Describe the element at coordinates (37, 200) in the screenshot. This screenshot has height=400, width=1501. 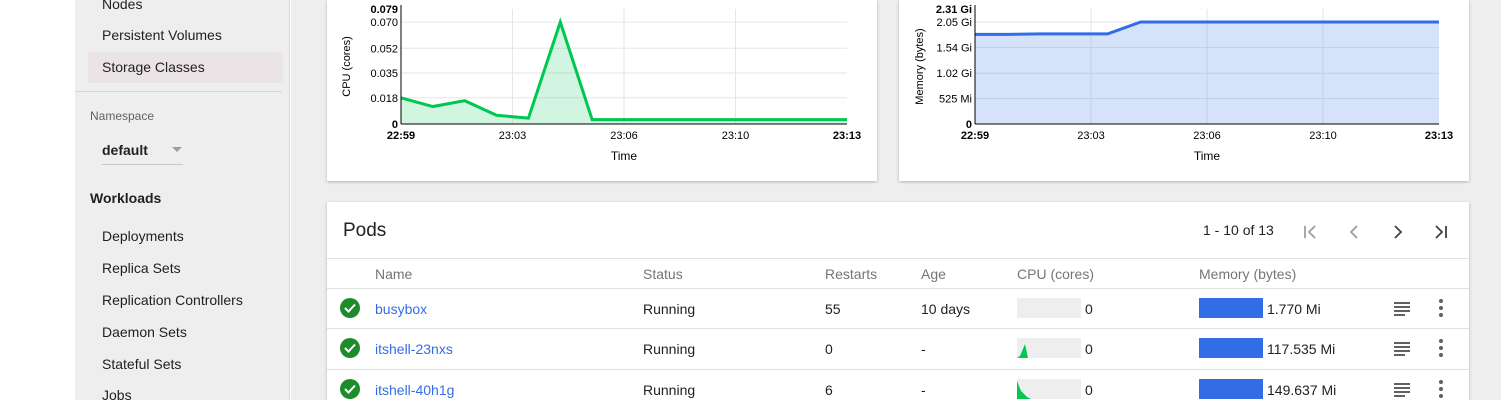
I see `left-blank-area` at that location.